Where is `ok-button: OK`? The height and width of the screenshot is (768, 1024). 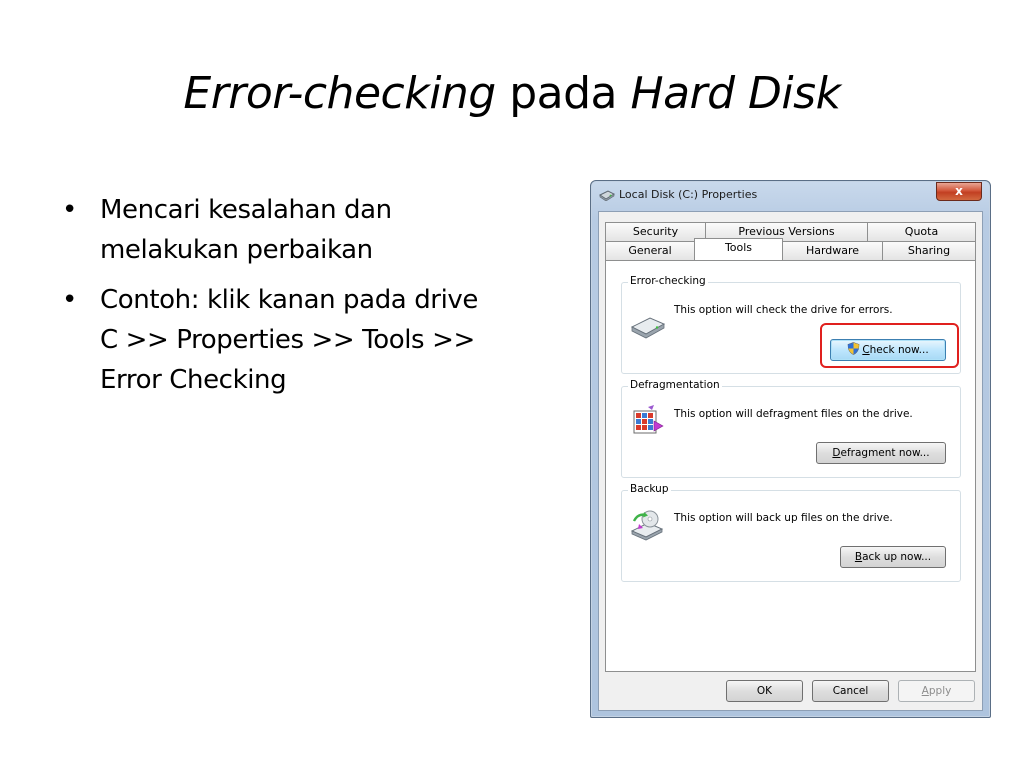 ok-button: OK is located at coordinates (764, 691).